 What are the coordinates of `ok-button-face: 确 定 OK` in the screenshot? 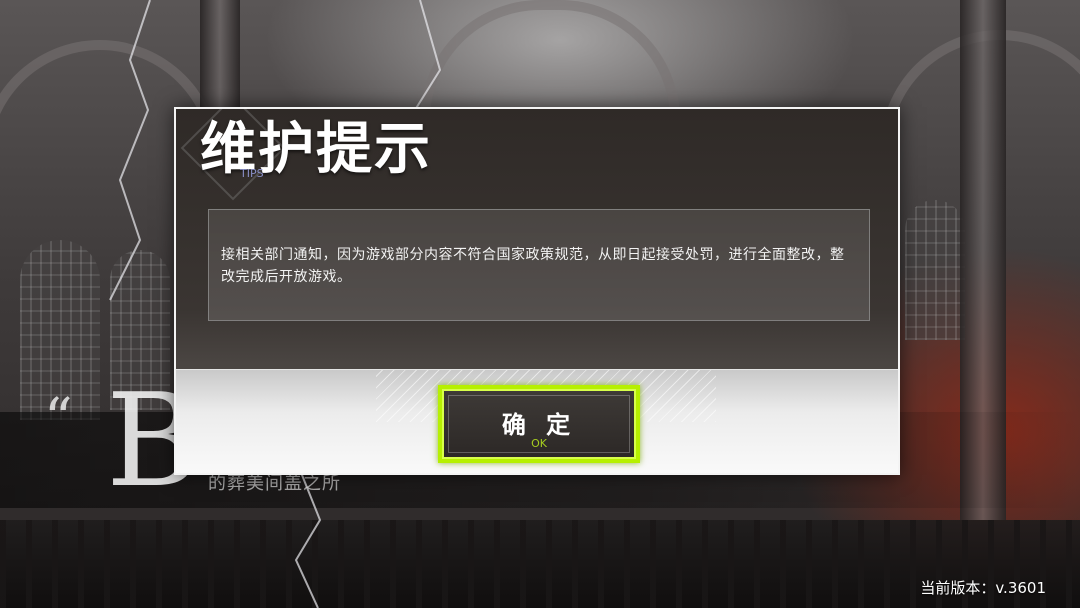 It's located at (539, 424).